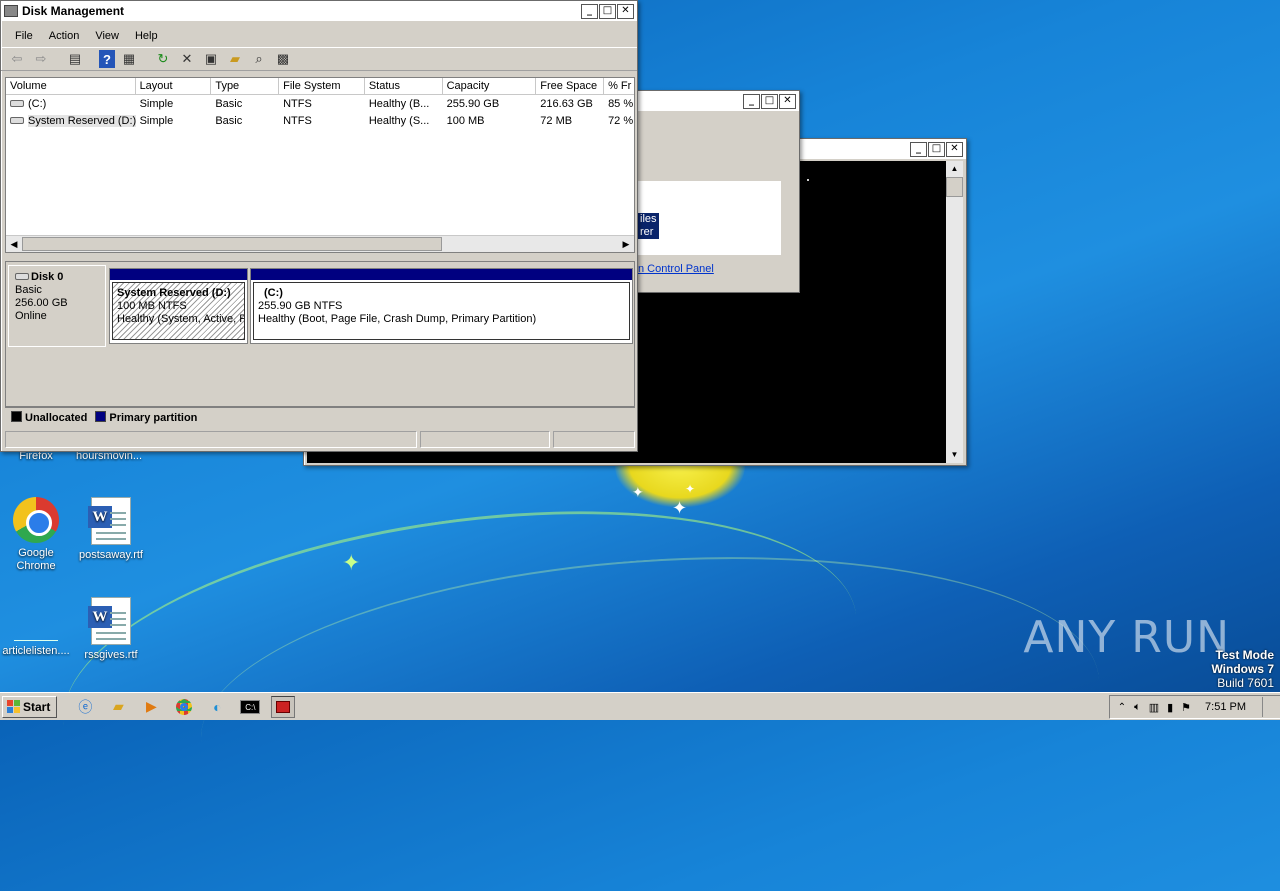 Image resolution: width=1280 pixels, height=891 pixels. I want to click on partition-status: Healthy (System, Active, P, so click(181, 319).